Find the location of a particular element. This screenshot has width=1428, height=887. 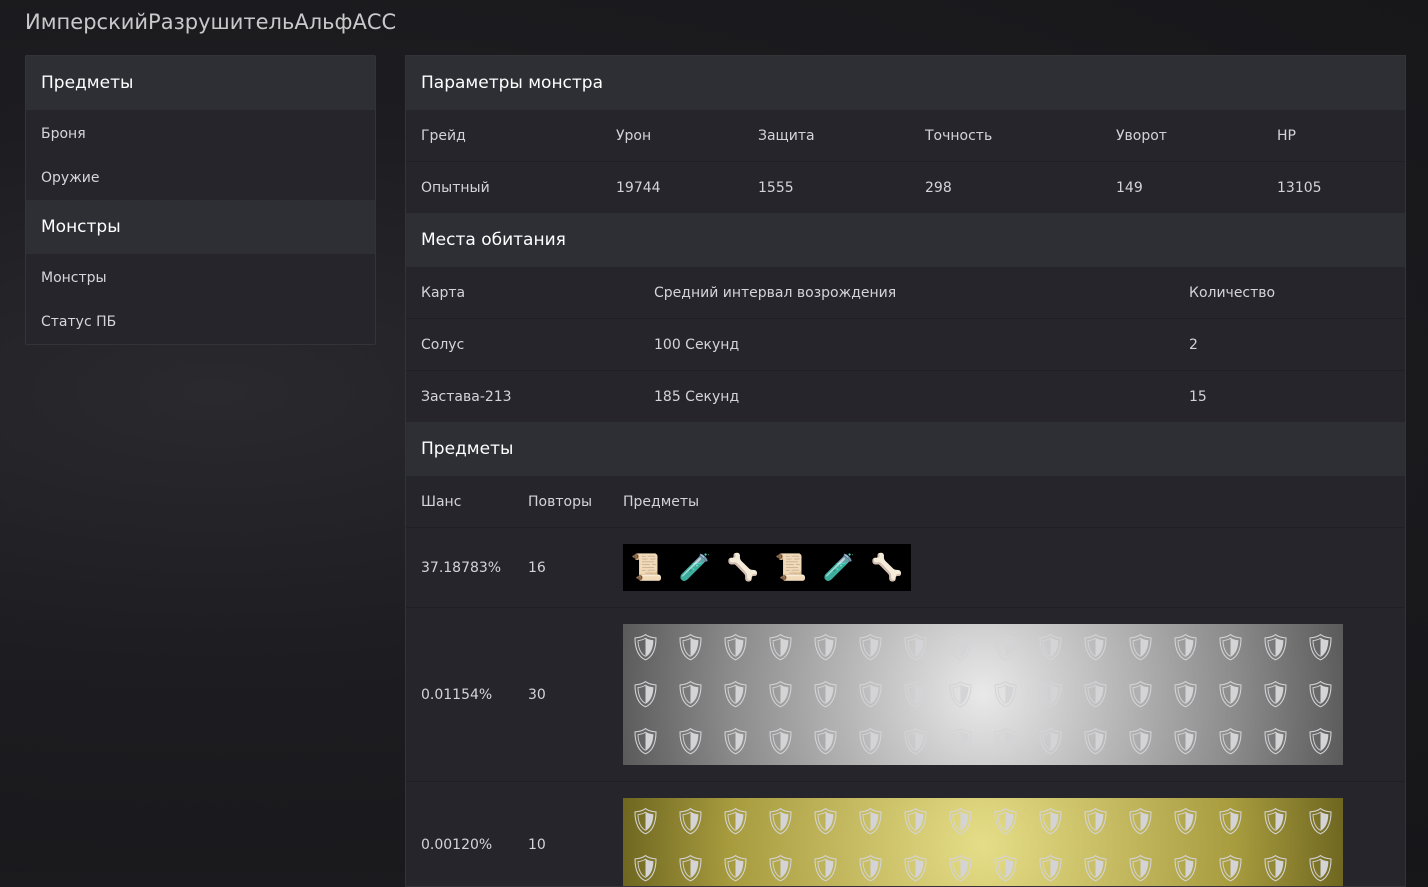

drop-items: 🛡 🛡 🛡 🛡 🛡 🛡 🛡 🛡 🛡 🛡 🛡 🛡 🛡 🛡 🛡 🛡 🛡 🛡 🛡 🛡 🛡 🛡 🛡 🛡 🛡 🛡 🛡 🛡 🛡 🛡 🛡 🛡 is located at coordinates (975, 842).